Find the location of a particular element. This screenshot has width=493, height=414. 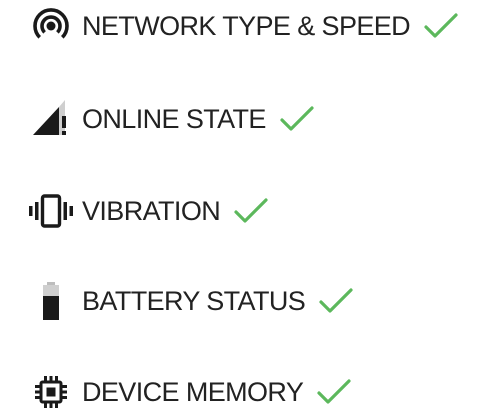

feature-row-vibration: VIBRATION is located at coordinates (148, 211).